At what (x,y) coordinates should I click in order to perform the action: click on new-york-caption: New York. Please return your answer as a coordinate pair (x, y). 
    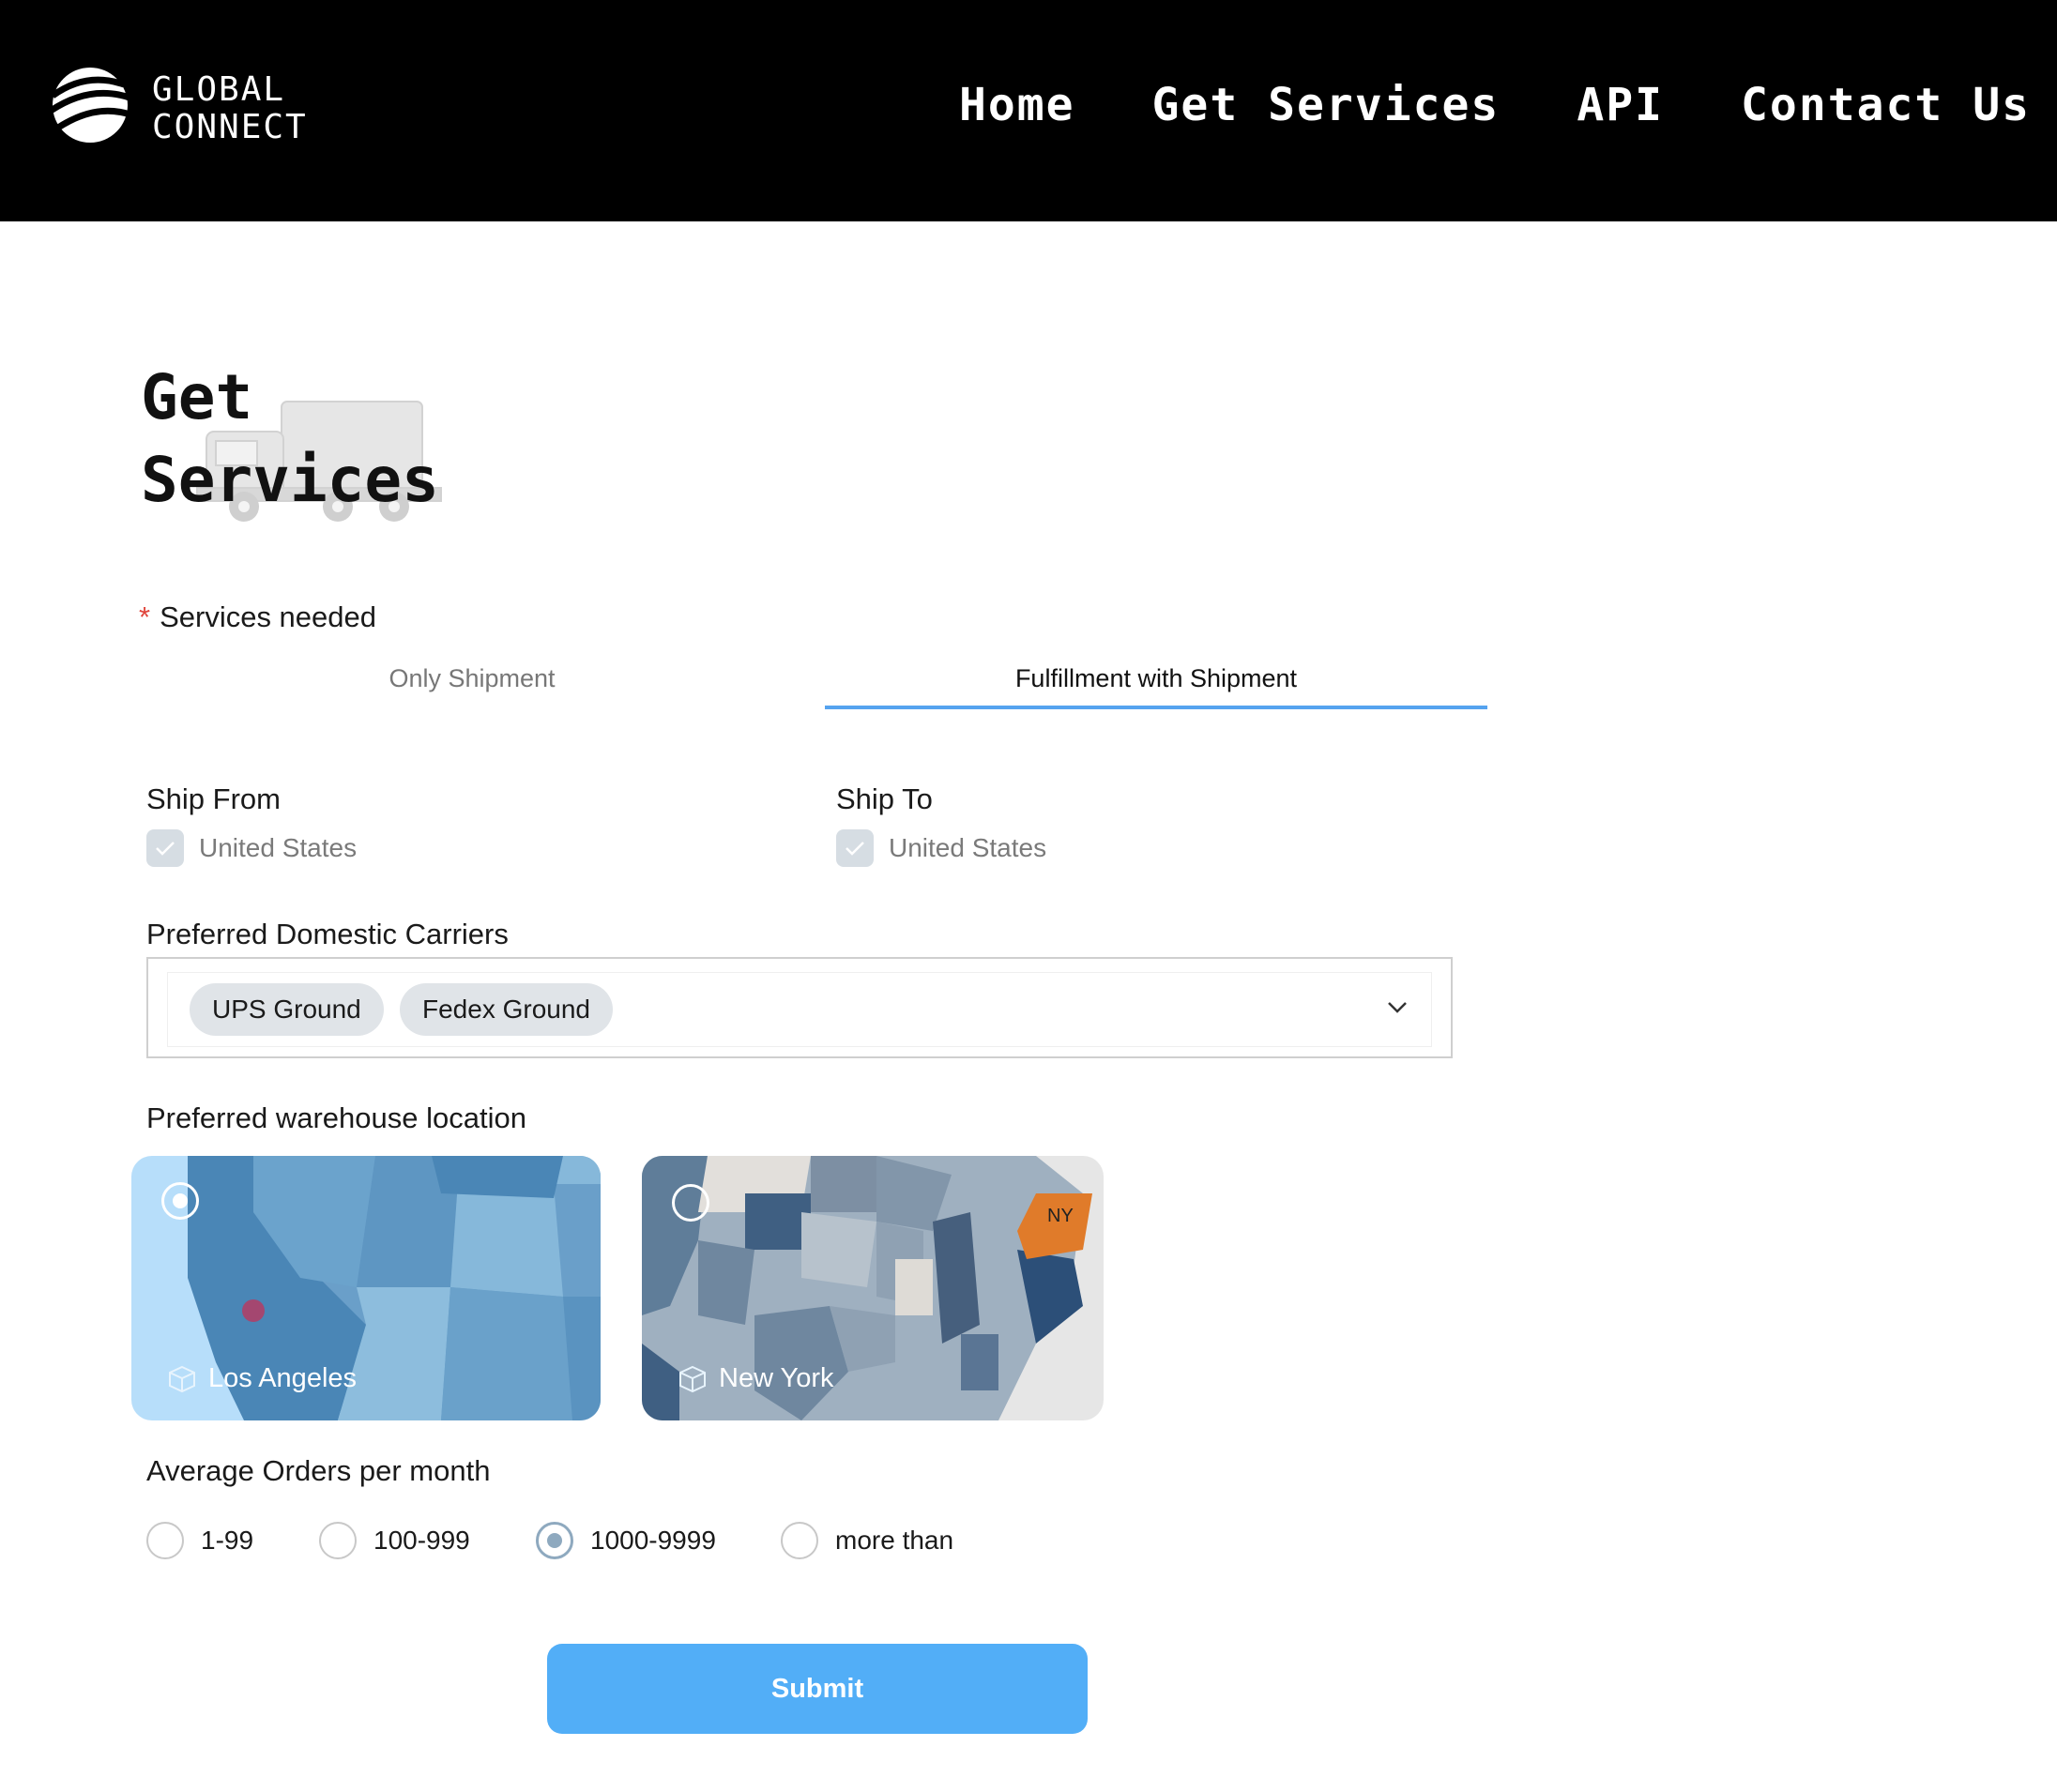
    Looking at the image, I should click on (756, 1378).